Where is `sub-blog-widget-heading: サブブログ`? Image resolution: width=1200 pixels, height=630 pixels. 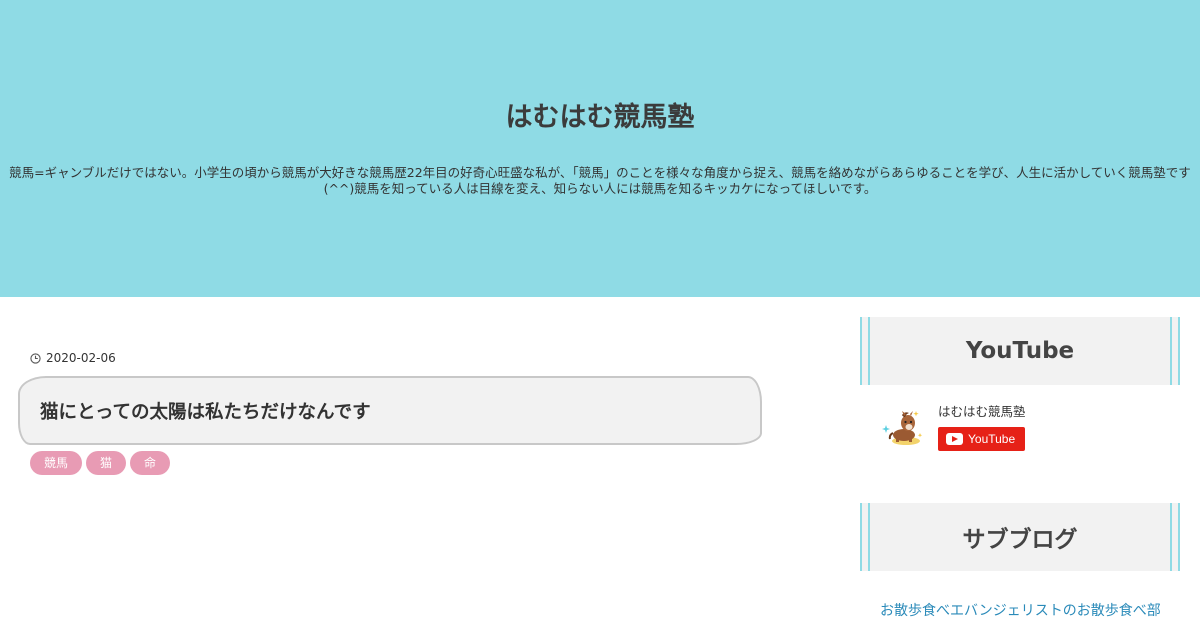
sub-blog-widget-heading: サブブログ is located at coordinates (1020, 537).